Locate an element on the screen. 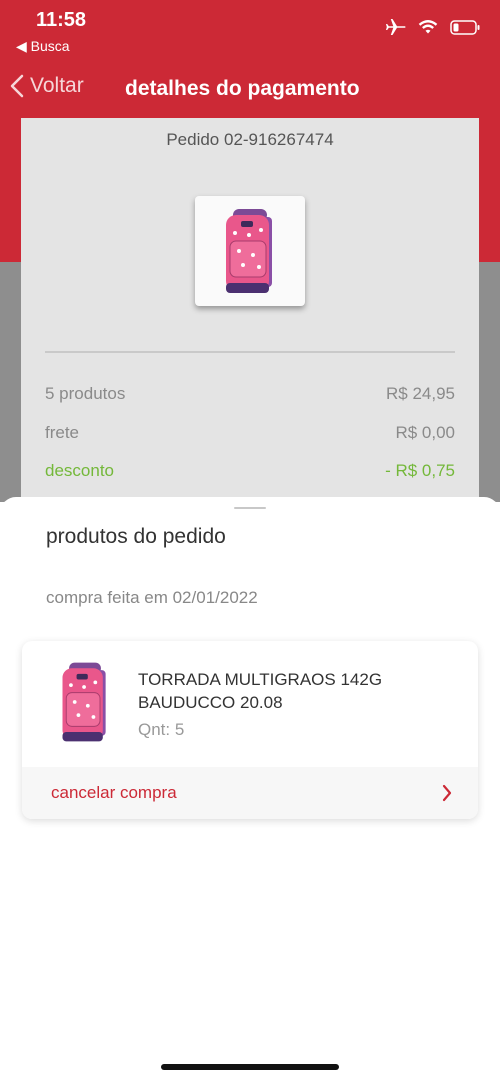 The image size is (500, 1082). sheet-drag-handle is located at coordinates (250, 508).